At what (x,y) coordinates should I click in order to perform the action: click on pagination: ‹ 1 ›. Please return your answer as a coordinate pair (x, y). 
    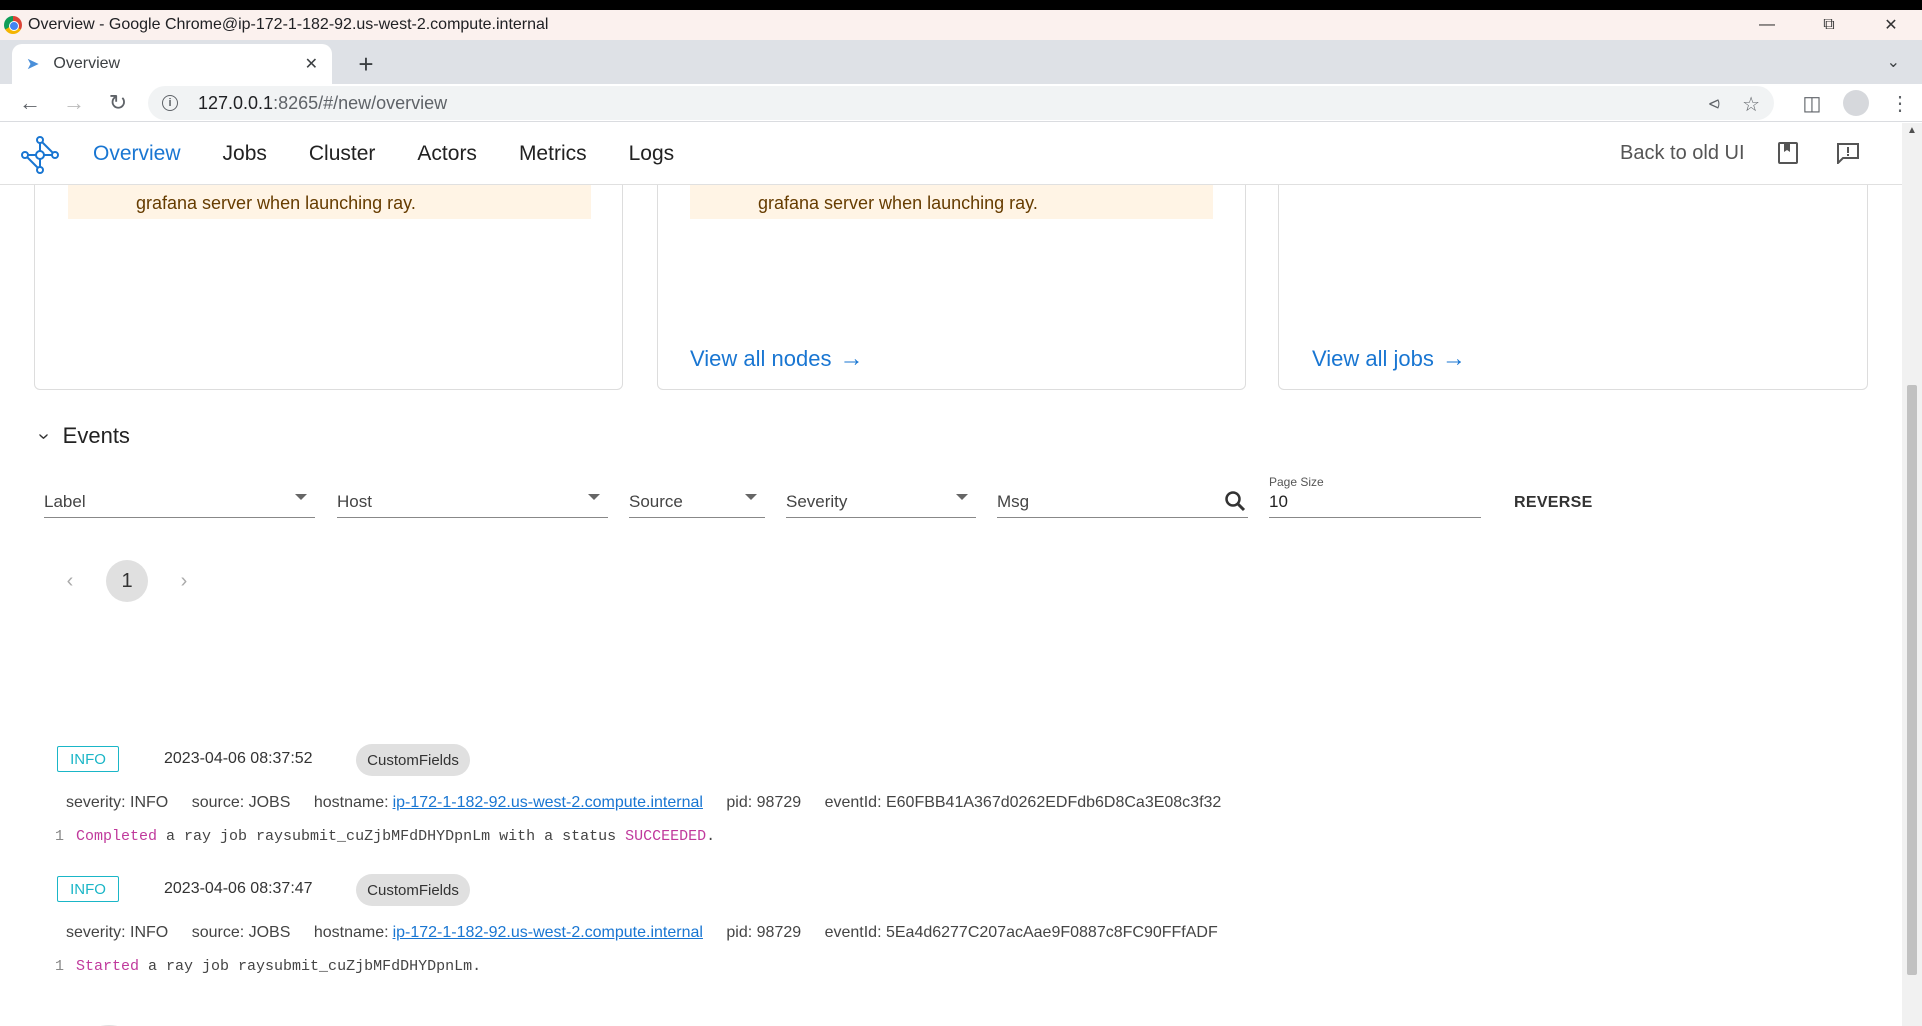
    Looking at the image, I should click on (127, 581).